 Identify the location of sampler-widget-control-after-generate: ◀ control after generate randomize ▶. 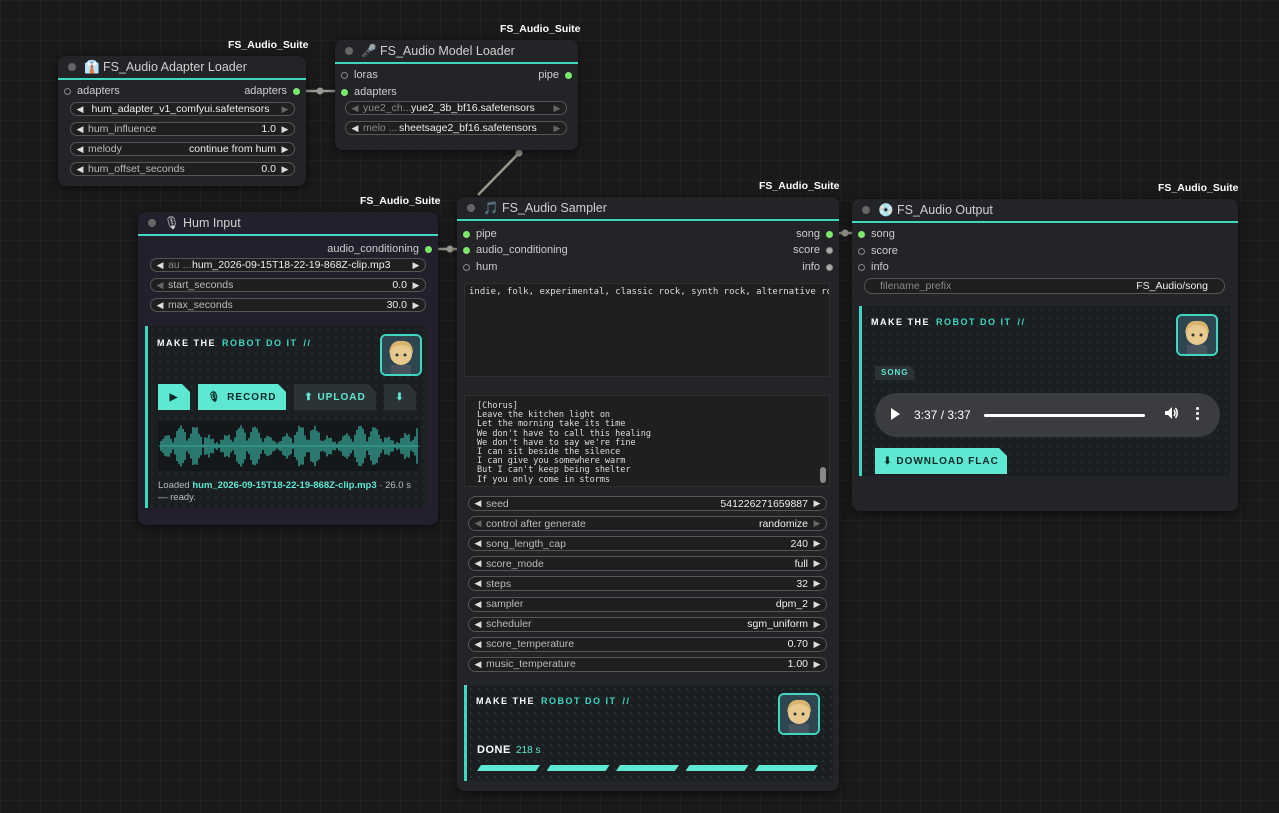
(647, 524).